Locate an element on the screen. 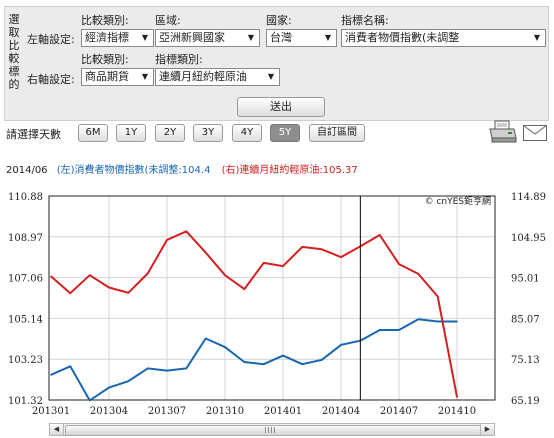  right-tick-label: 104.95 is located at coordinates (528, 238).